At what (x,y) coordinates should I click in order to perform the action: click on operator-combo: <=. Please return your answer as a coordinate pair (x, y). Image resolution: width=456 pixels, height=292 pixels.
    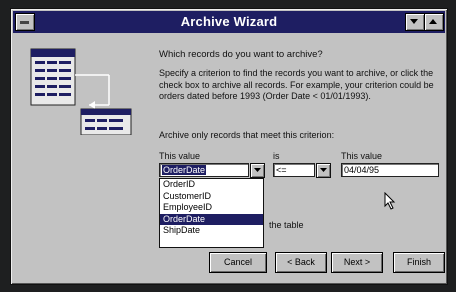
    Looking at the image, I should click on (294, 170).